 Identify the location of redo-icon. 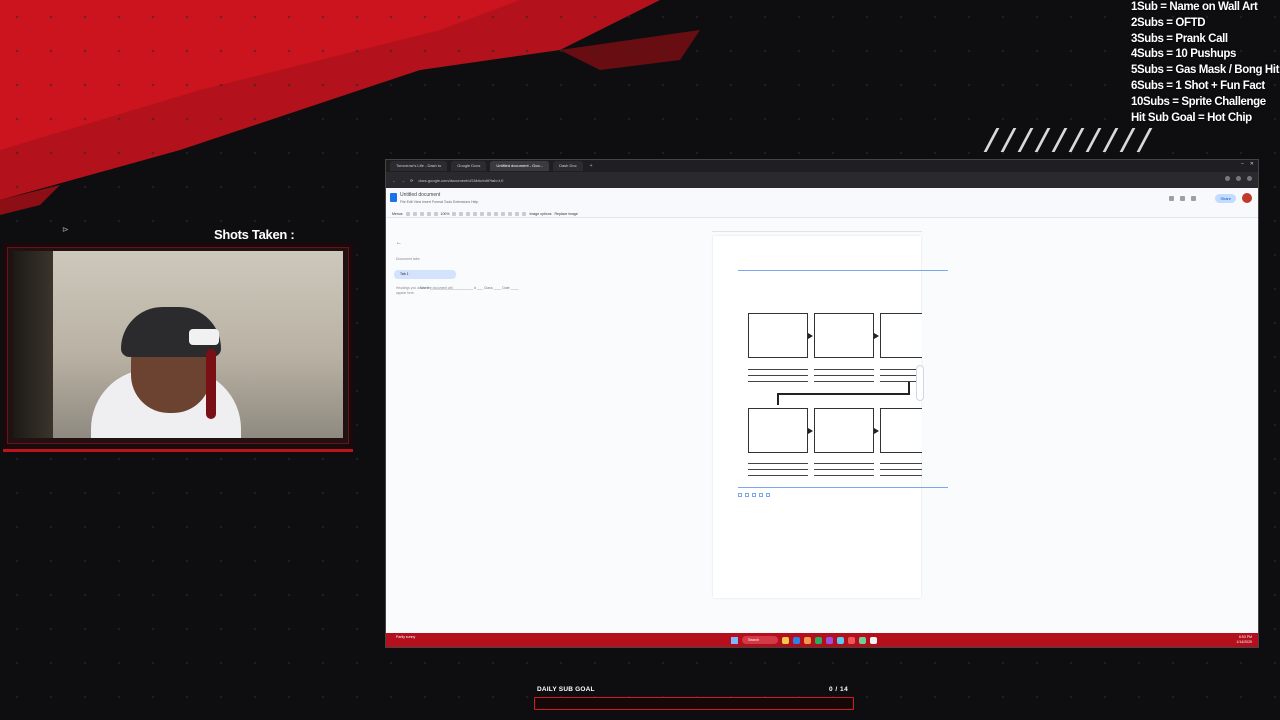
(414, 214).